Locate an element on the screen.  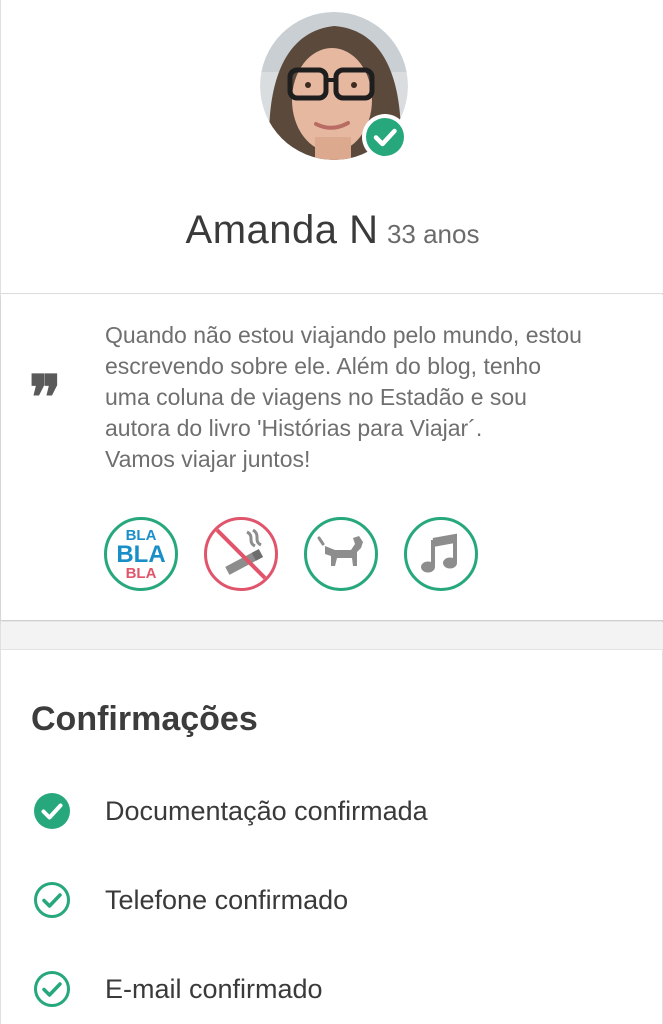
verified-check-icon is located at coordinates (385, 137).